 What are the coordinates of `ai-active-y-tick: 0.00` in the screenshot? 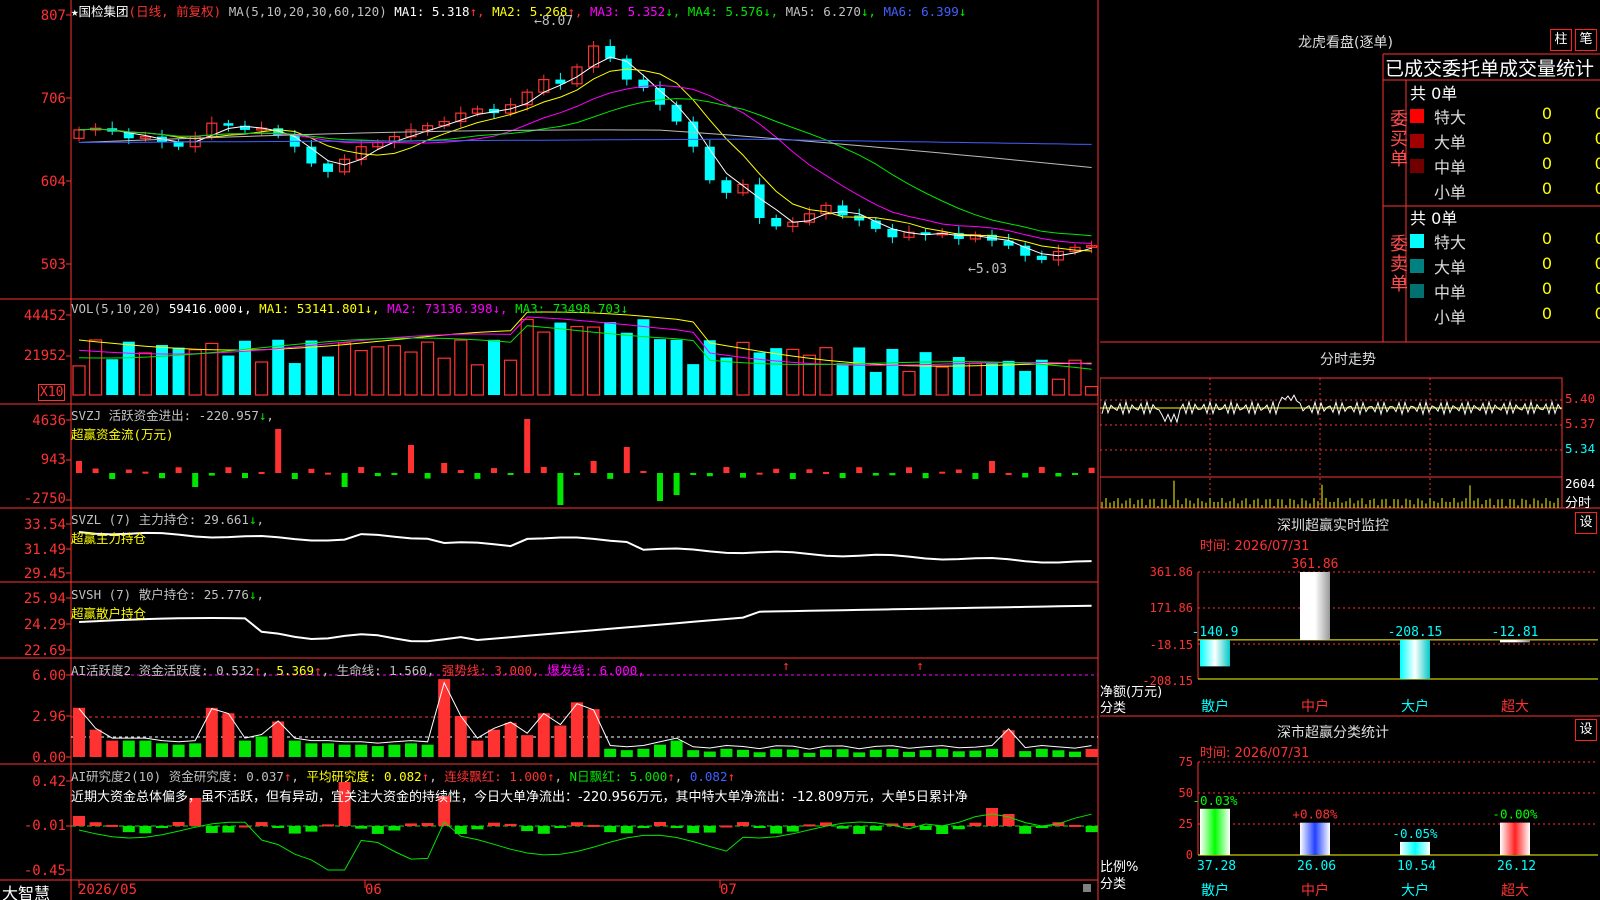 It's located at (49, 758).